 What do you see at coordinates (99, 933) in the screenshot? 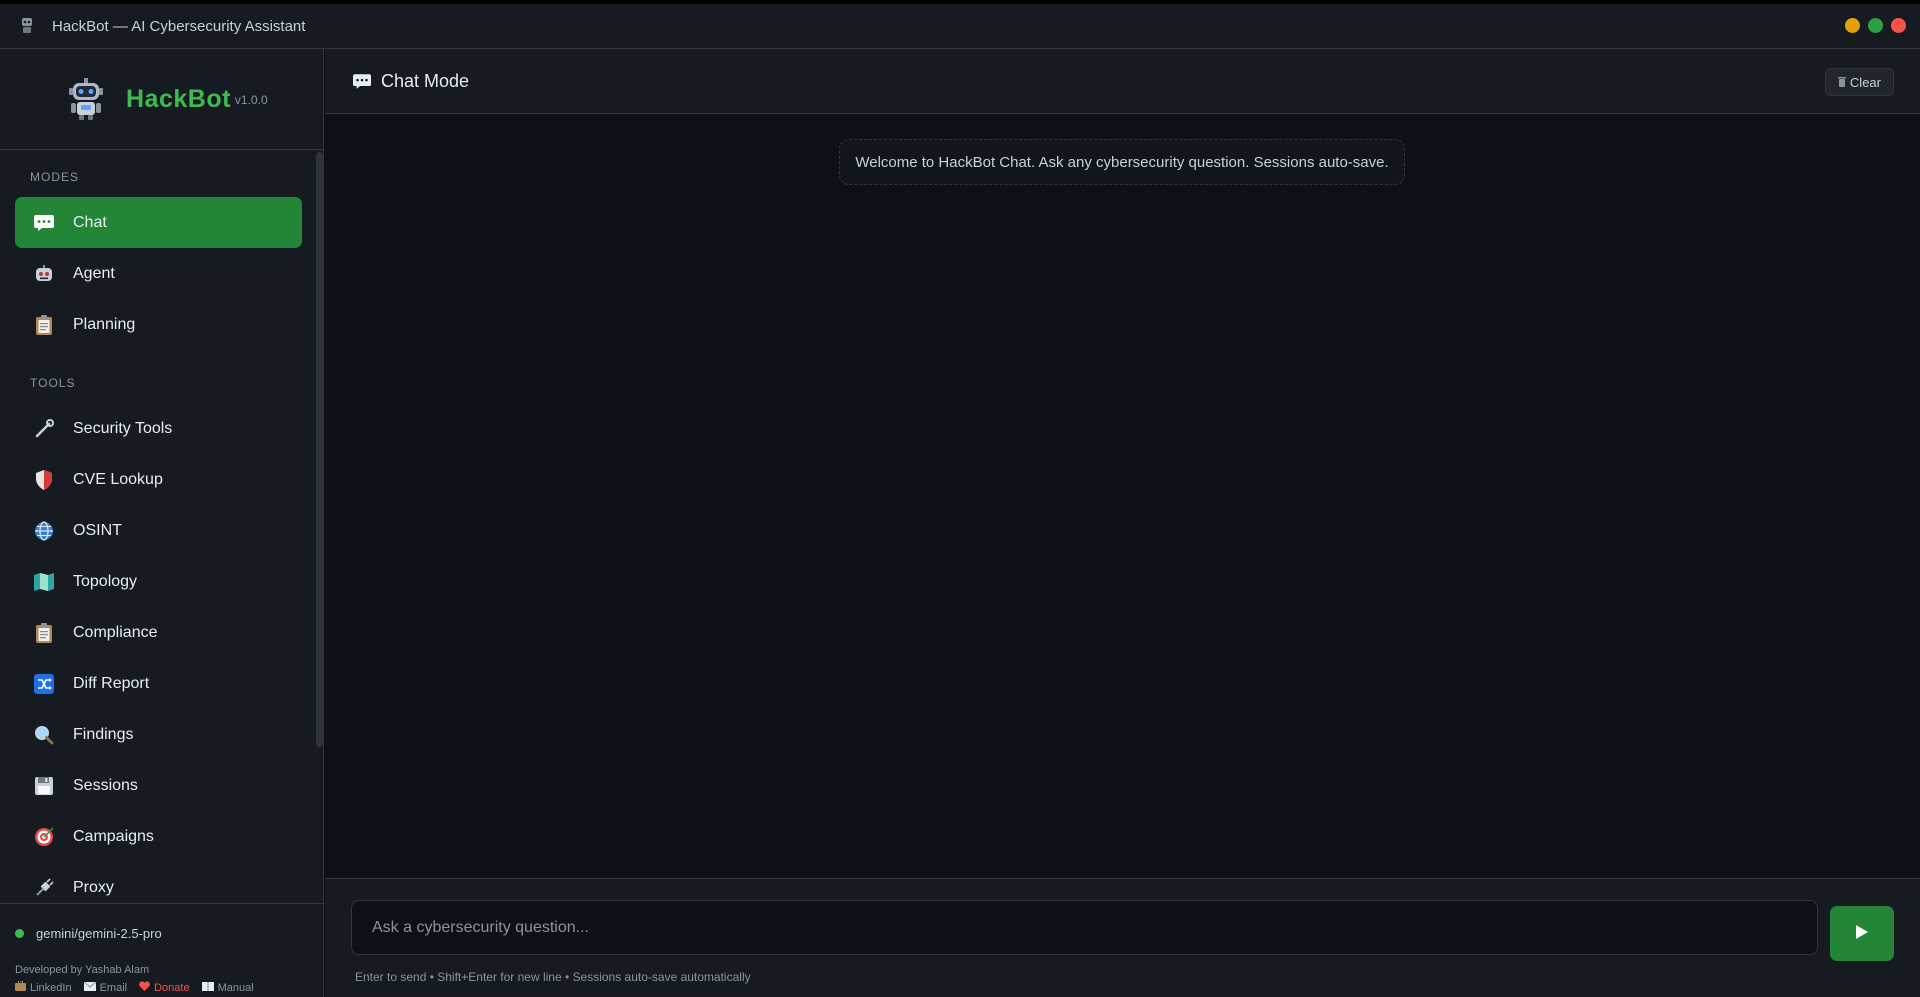
I see `model-name: gemini/gemini-2.5-pro` at bounding box center [99, 933].